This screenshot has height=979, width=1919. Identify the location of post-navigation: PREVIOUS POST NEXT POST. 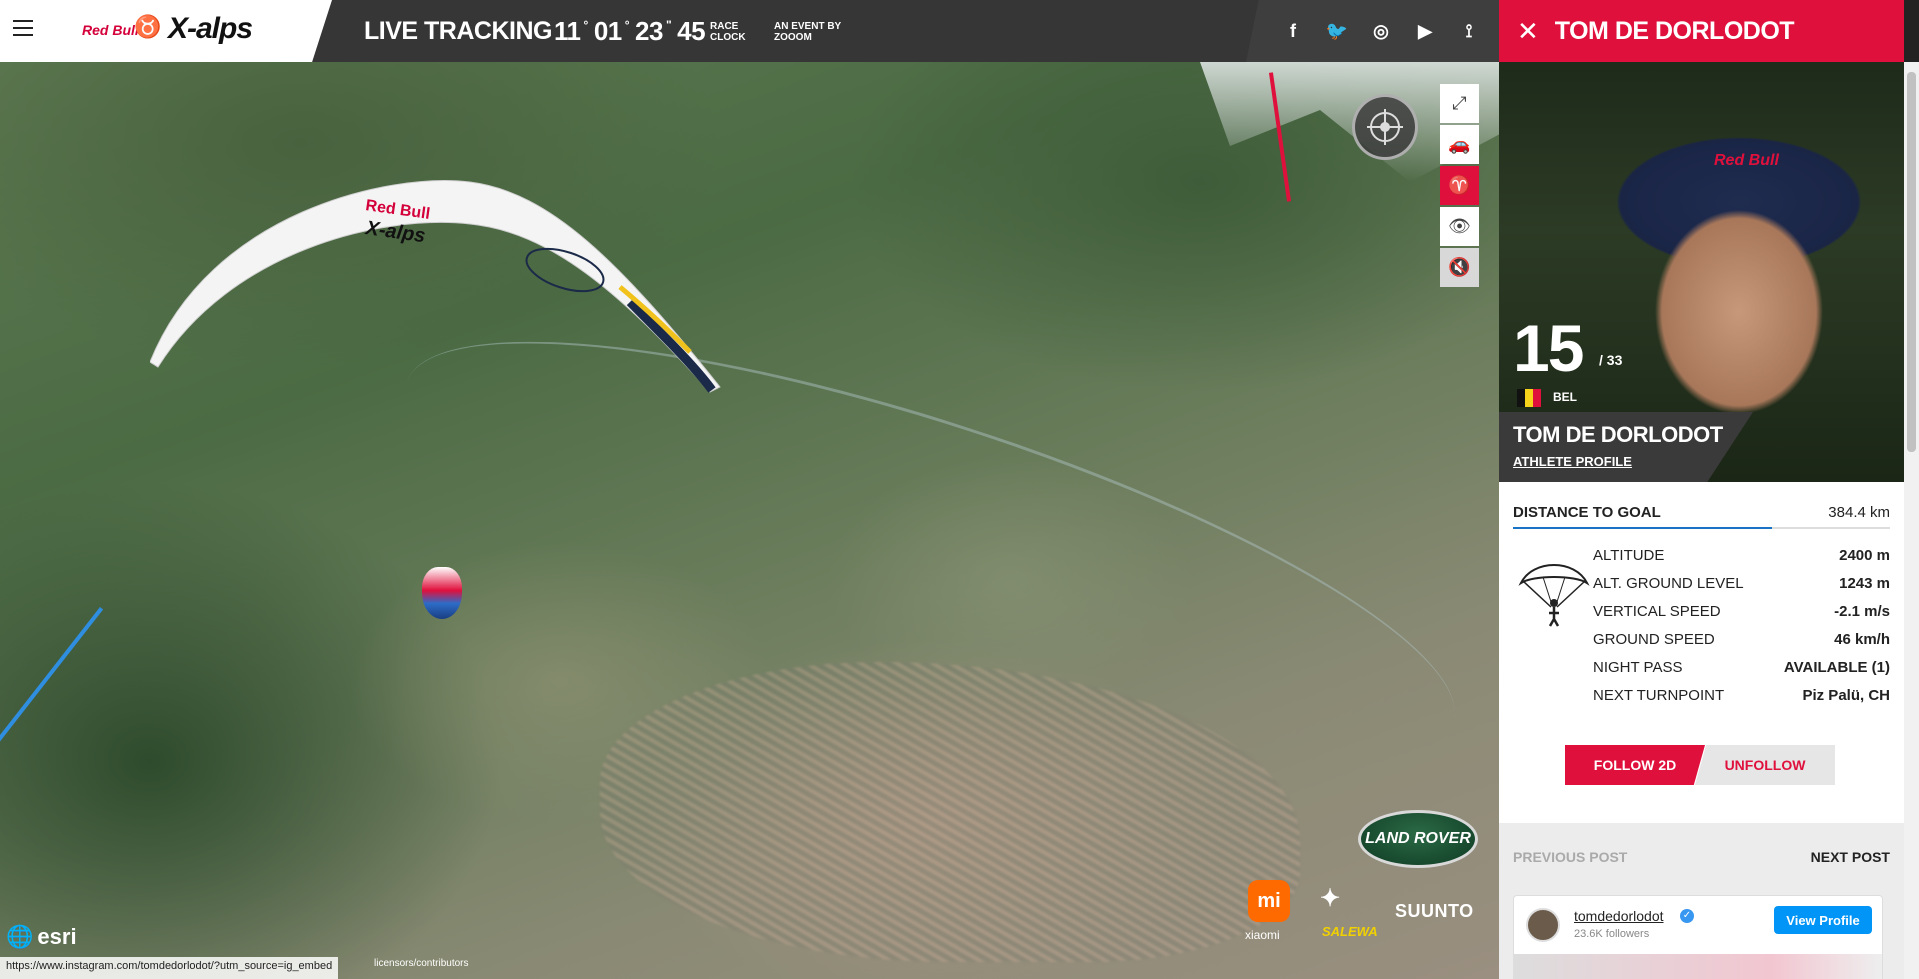
(1701, 844).